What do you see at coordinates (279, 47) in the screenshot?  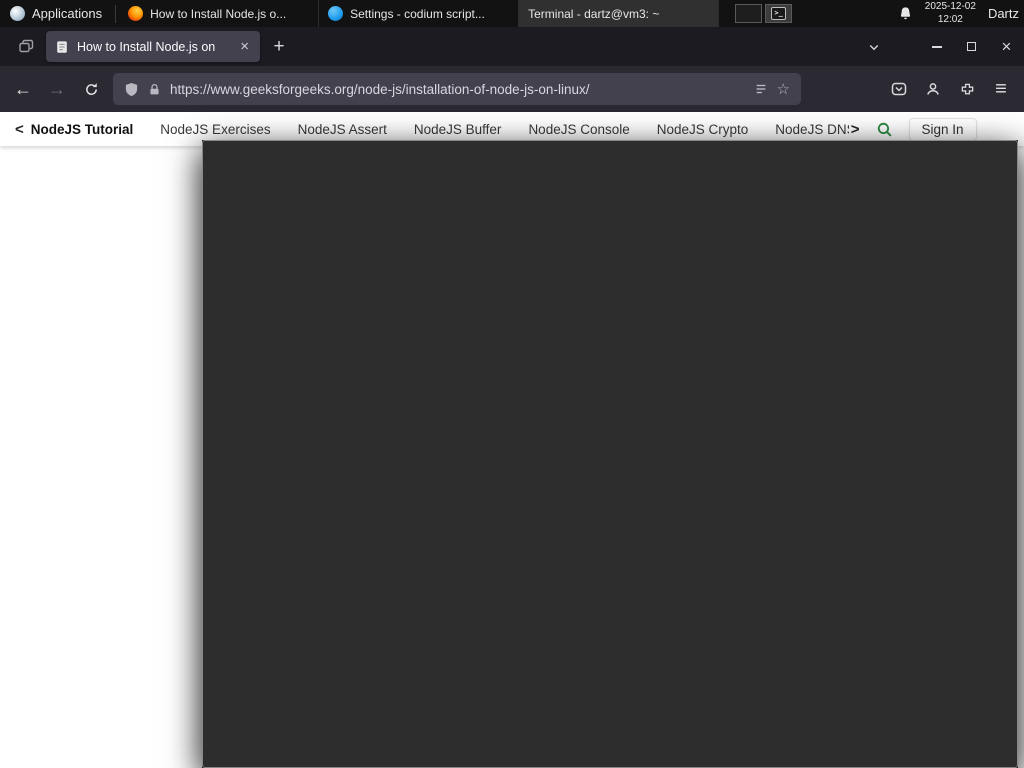 I see `new-tab-button: +` at bounding box center [279, 47].